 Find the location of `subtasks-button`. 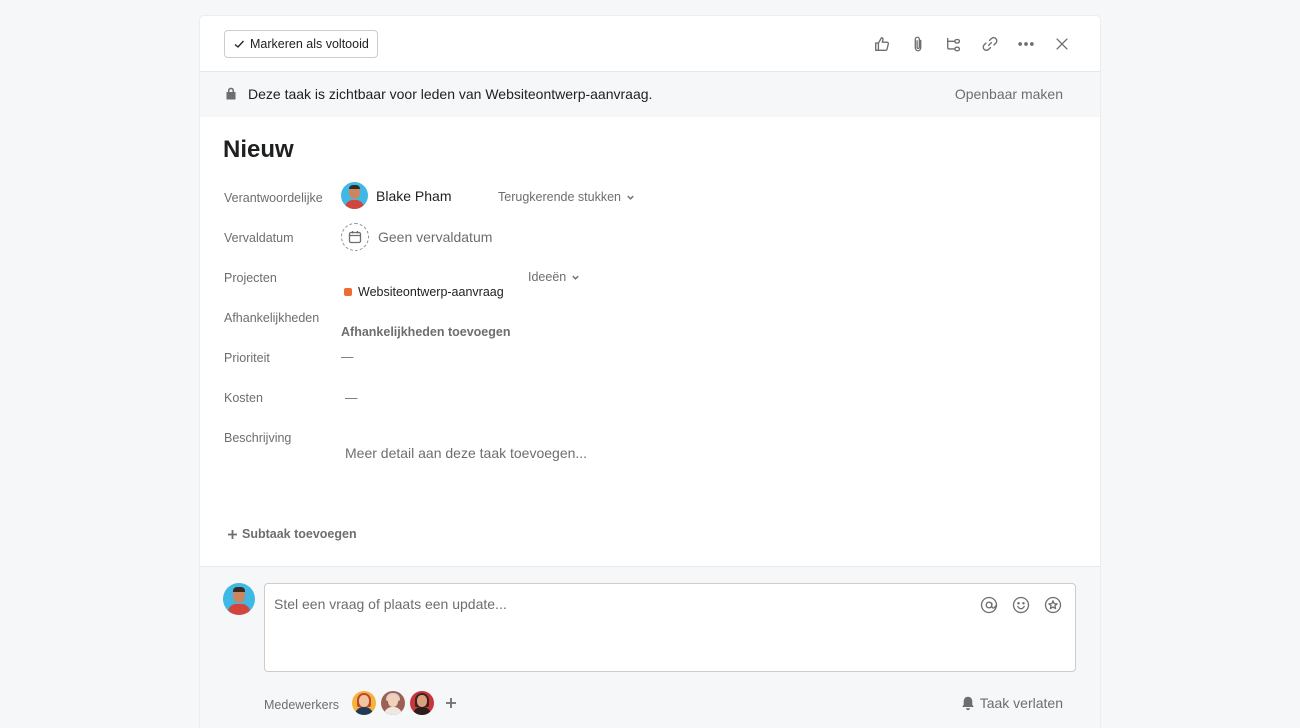

subtasks-button is located at coordinates (954, 44).